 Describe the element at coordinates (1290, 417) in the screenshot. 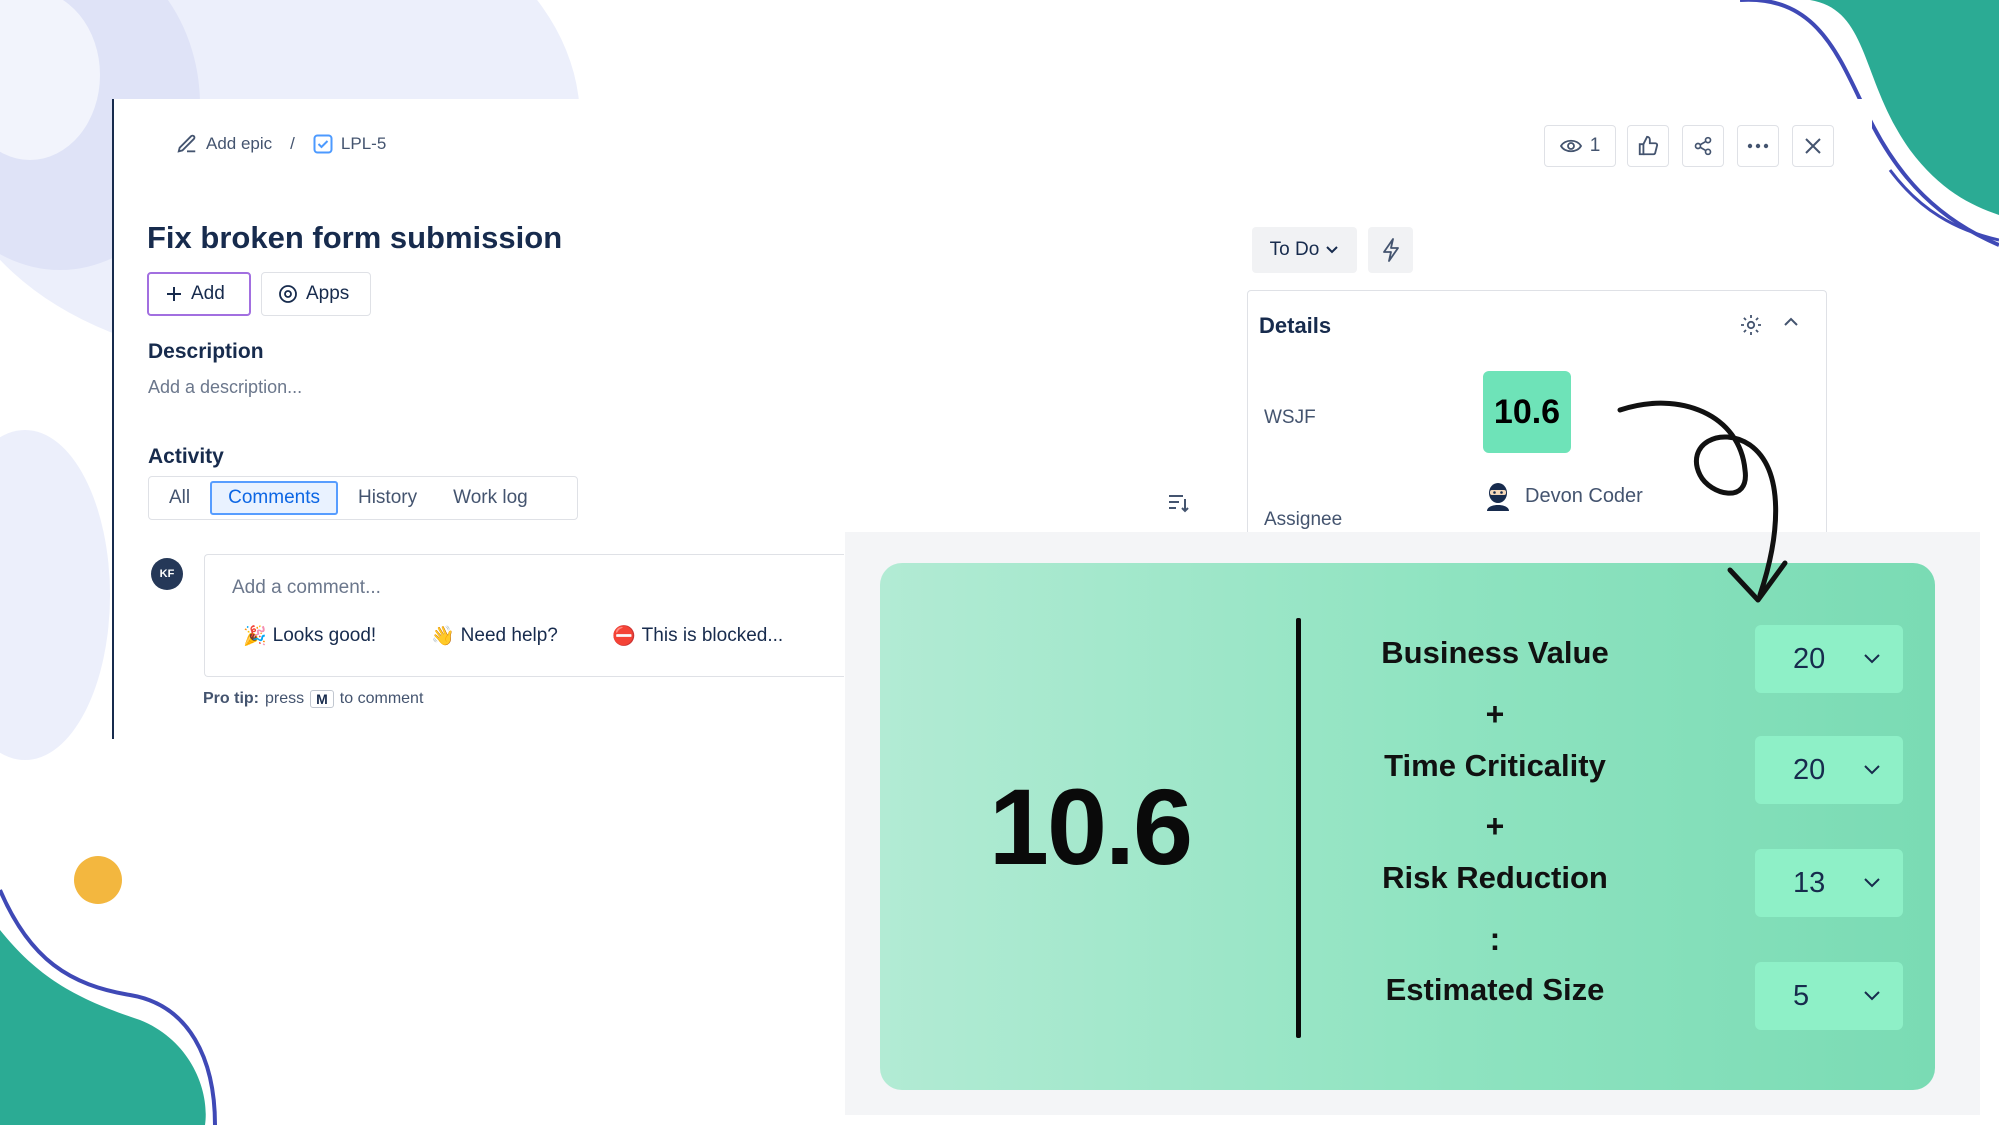

I see `wsjf-label: WSJF` at that location.